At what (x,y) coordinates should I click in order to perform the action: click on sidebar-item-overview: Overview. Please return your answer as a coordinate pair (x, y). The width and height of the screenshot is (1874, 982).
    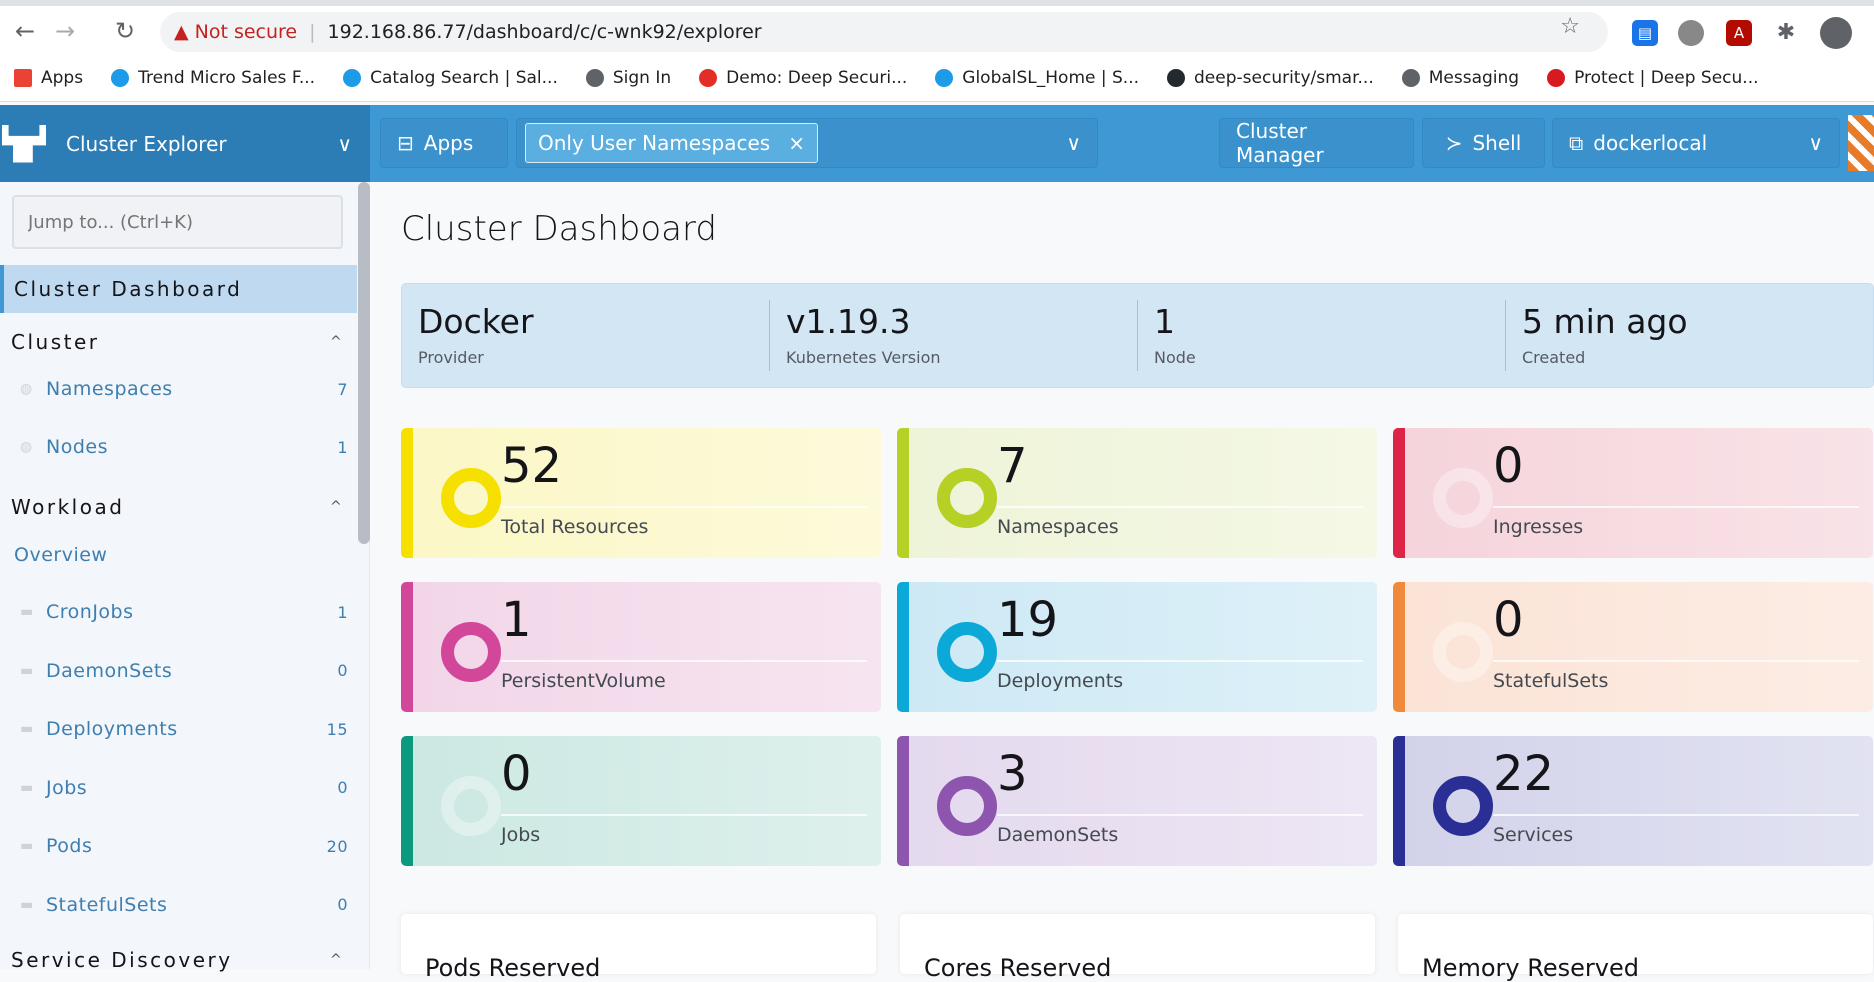
    Looking at the image, I should click on (60, 555).